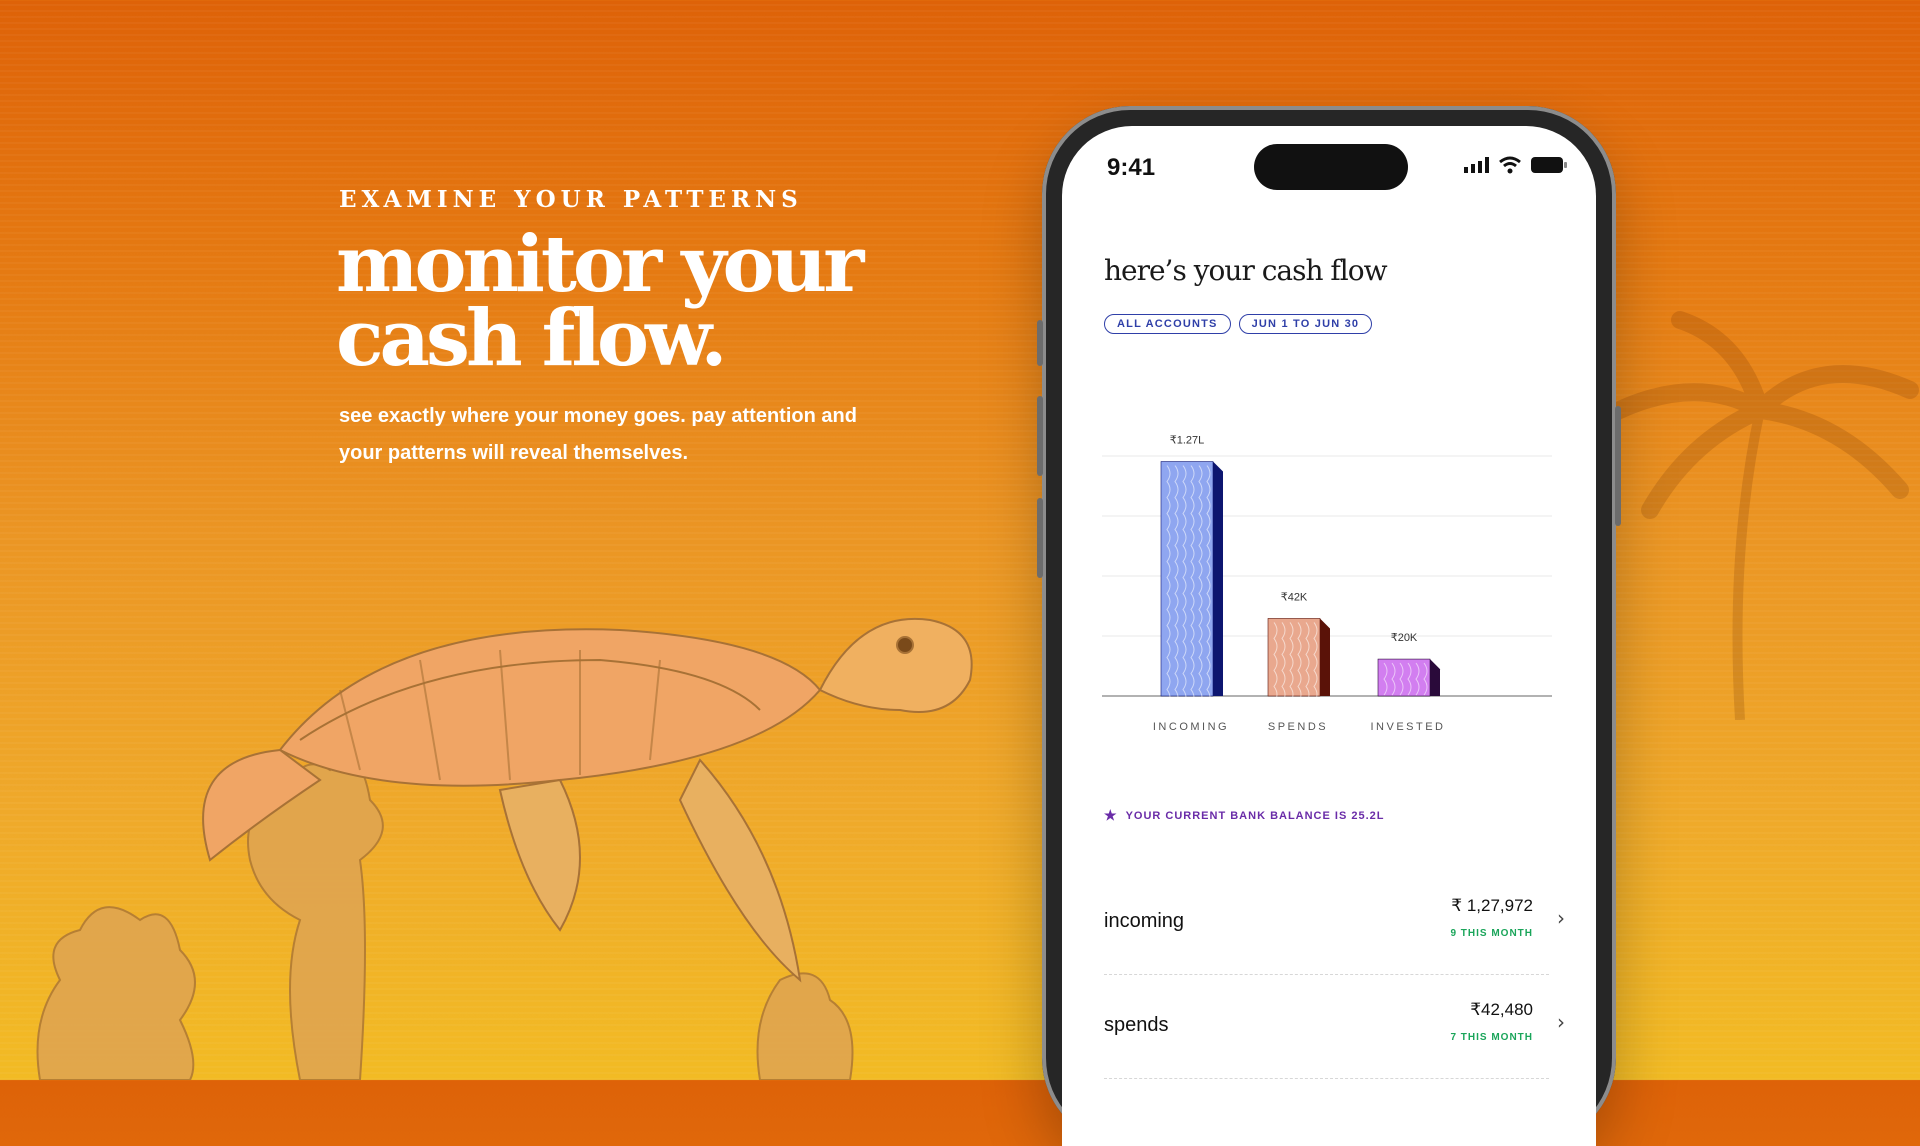 Image resolution: width=1920 pixels, height=1146 pixels. Describe the element at coordinates (1510, 167) in the screenshot. I see `wifi-icon` at that location.